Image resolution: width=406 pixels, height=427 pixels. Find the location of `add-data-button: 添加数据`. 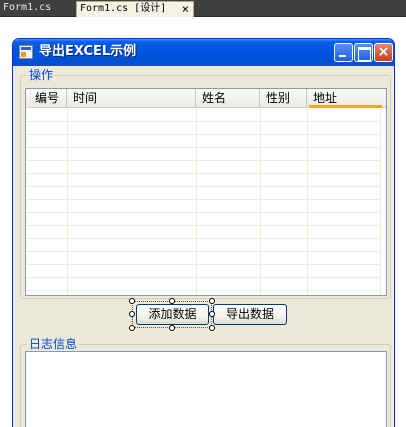

add-data-button: 添加数据 is located at coordinates (172, 314).